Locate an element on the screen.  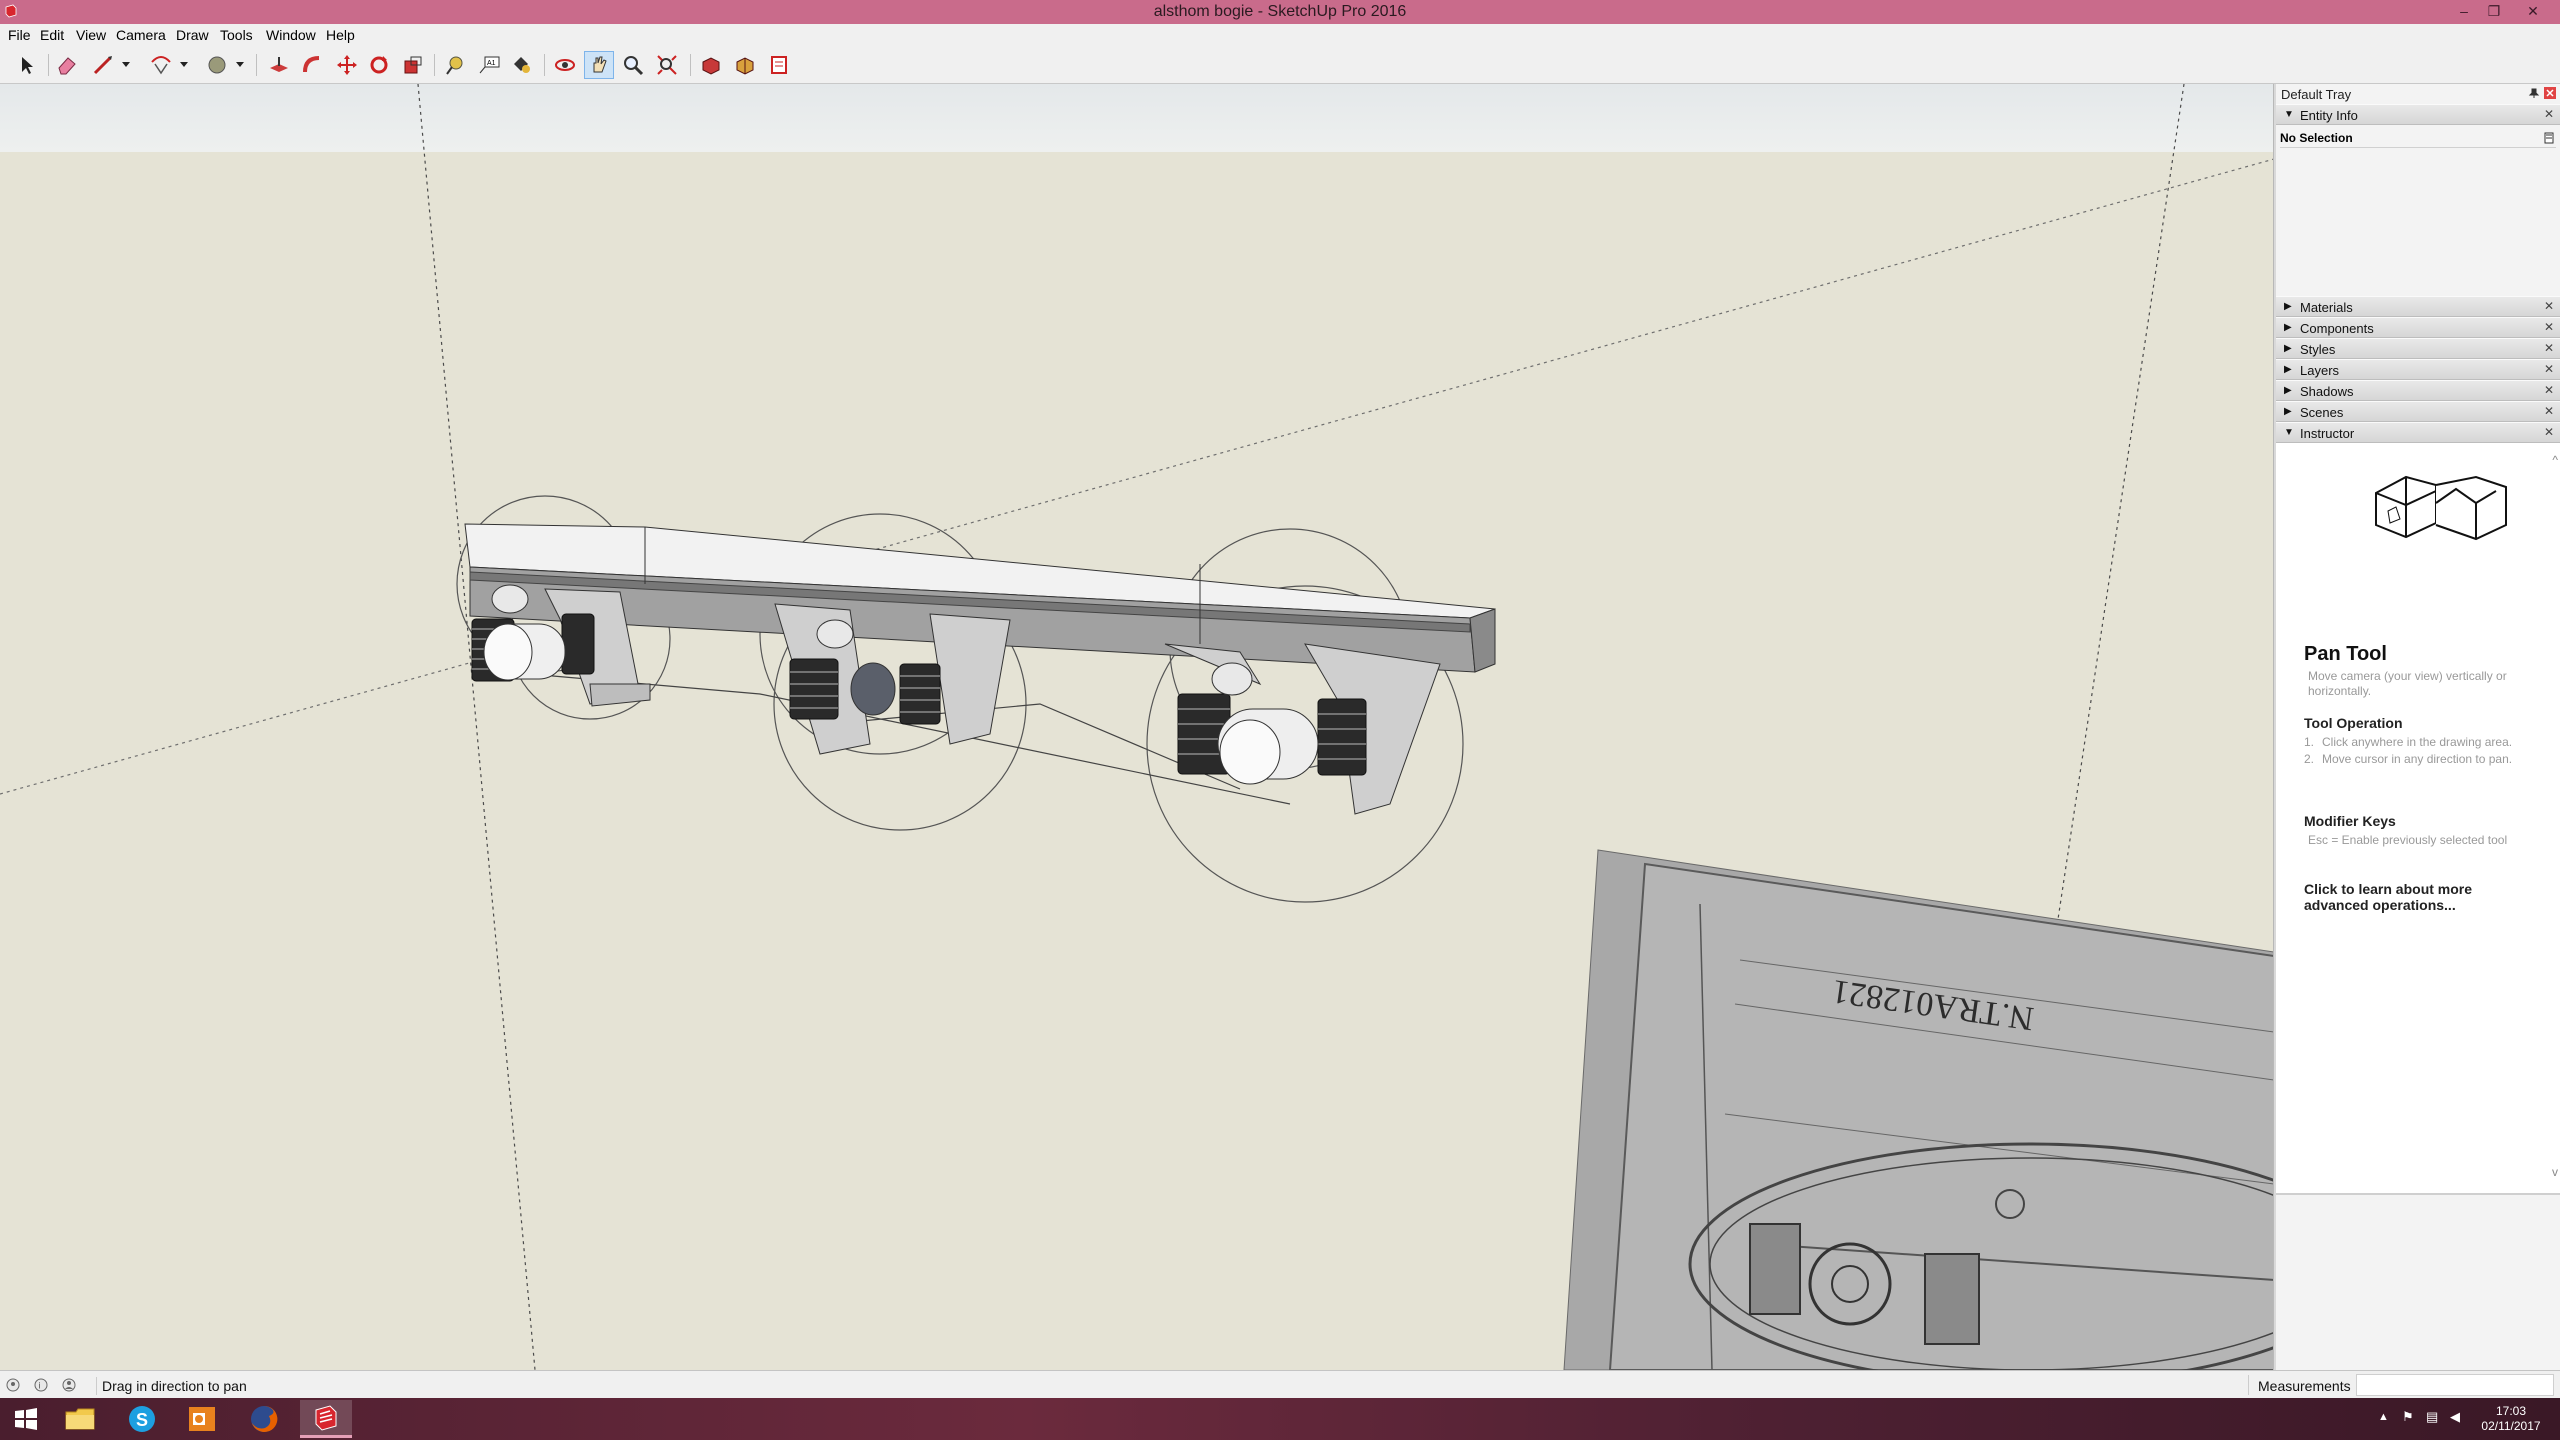
operation-step-1: 1. Click anywhere in the drawing area. is located at coordinates (2419, 742).